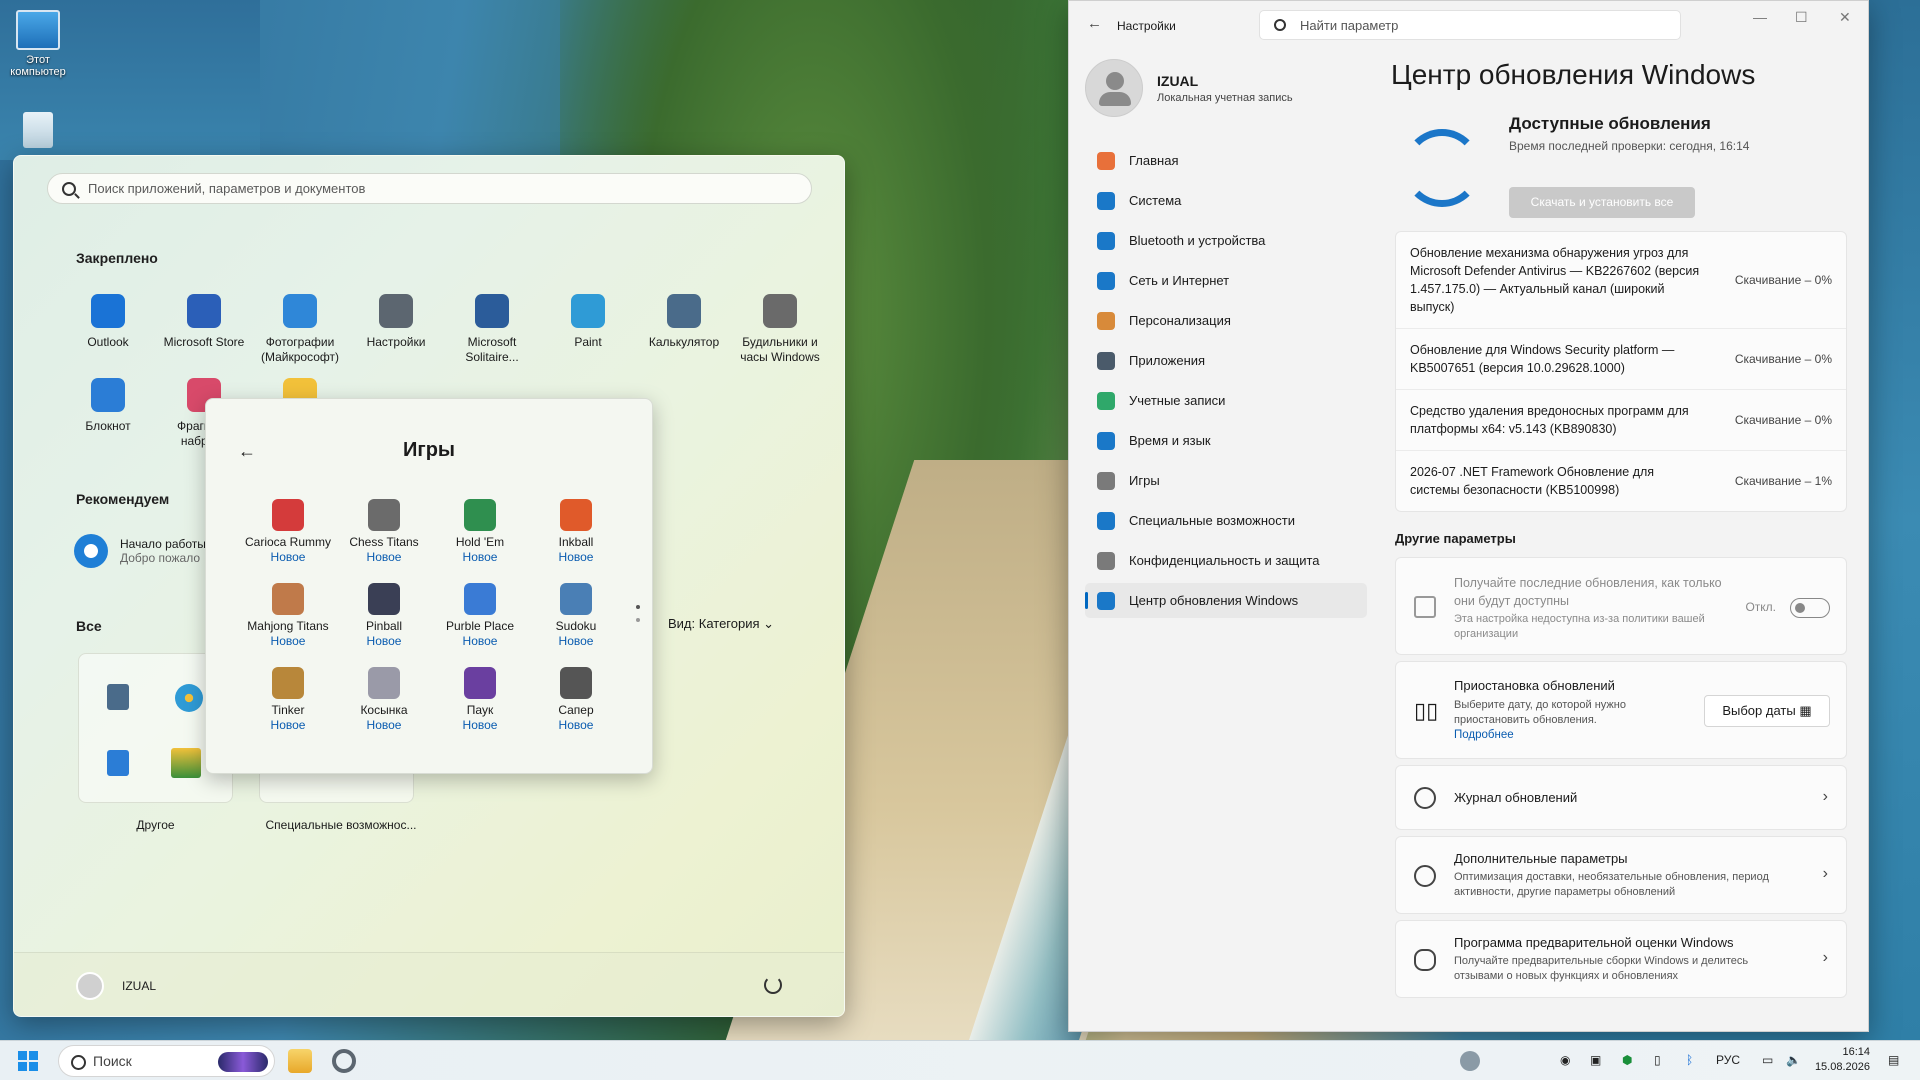 This screenshot has height=1080, width=1920. What do you see at coordinates (89, 626) in the screenshot?
I see `all-apps-title: Все` at bounding box center [89, 626].